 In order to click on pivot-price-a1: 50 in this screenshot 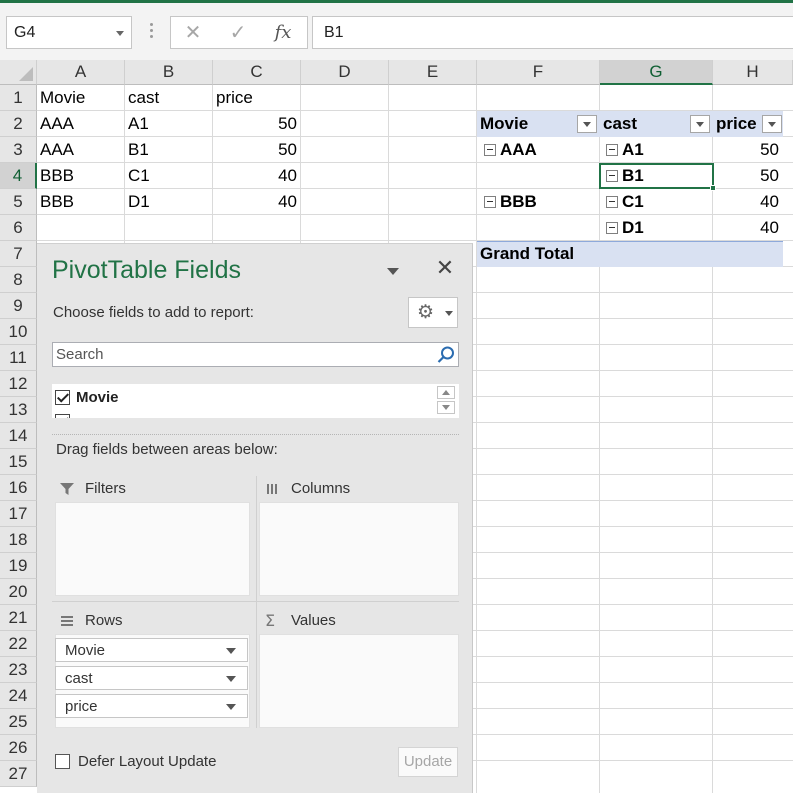, I will do `click(748, 150)`.